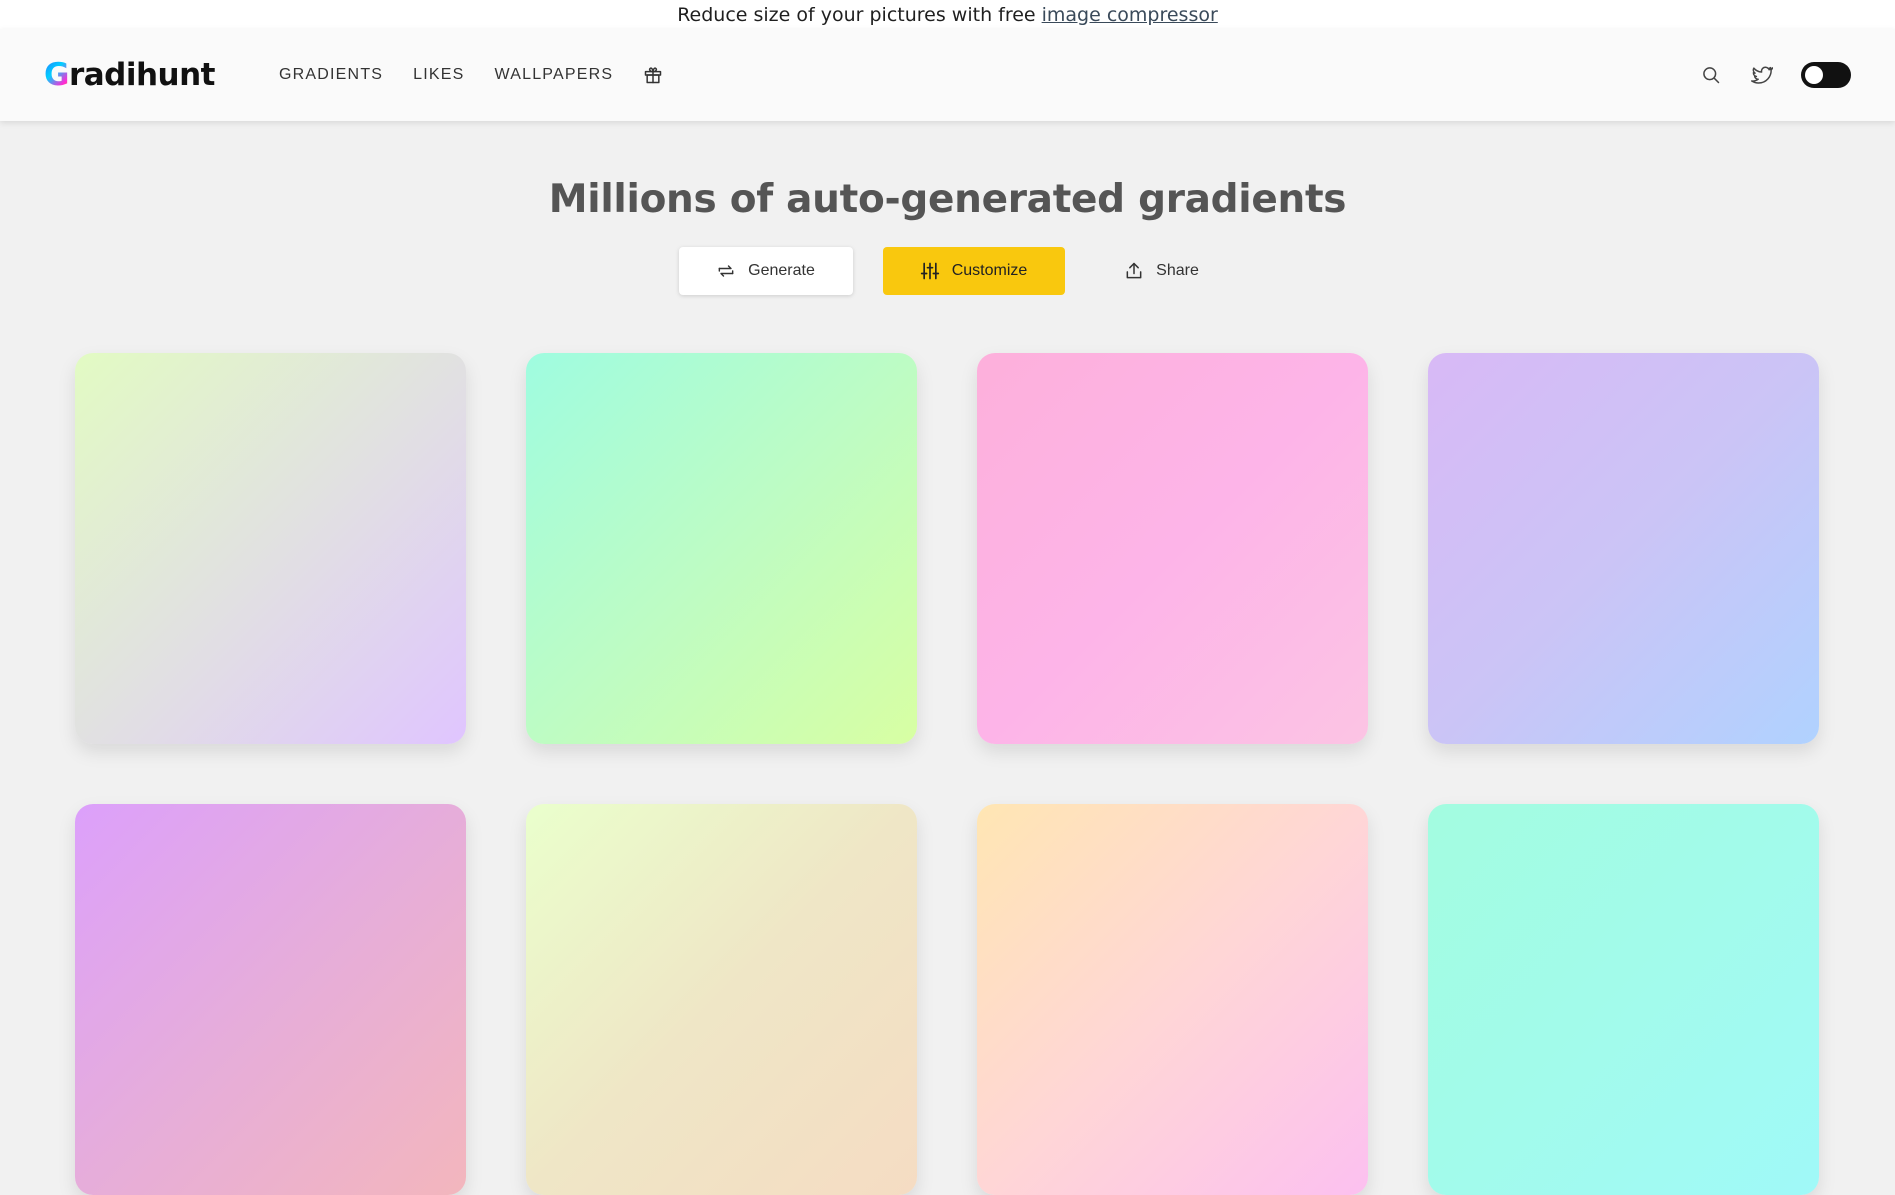 The image size is (1895, 1195). What do you see at coordinates (1177, 270) in the screenshot?
I see `share-label: Share` at bounding box center [1177, 270].